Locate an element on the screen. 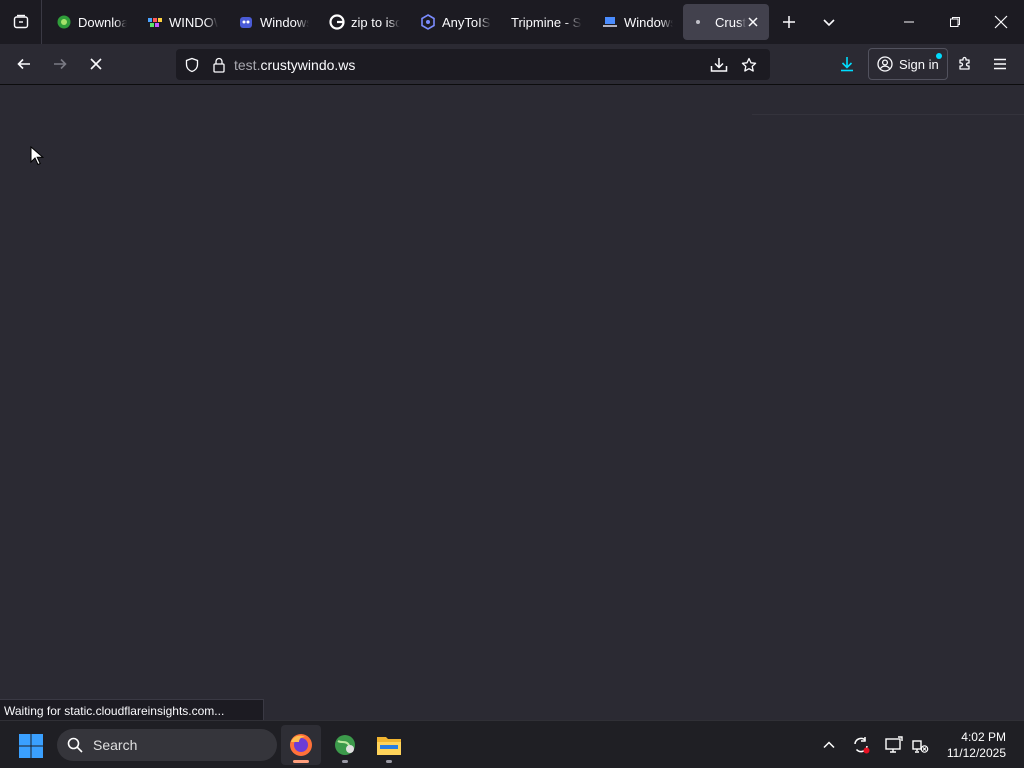  arrow-left-icon is located at coordinates (23, 64).